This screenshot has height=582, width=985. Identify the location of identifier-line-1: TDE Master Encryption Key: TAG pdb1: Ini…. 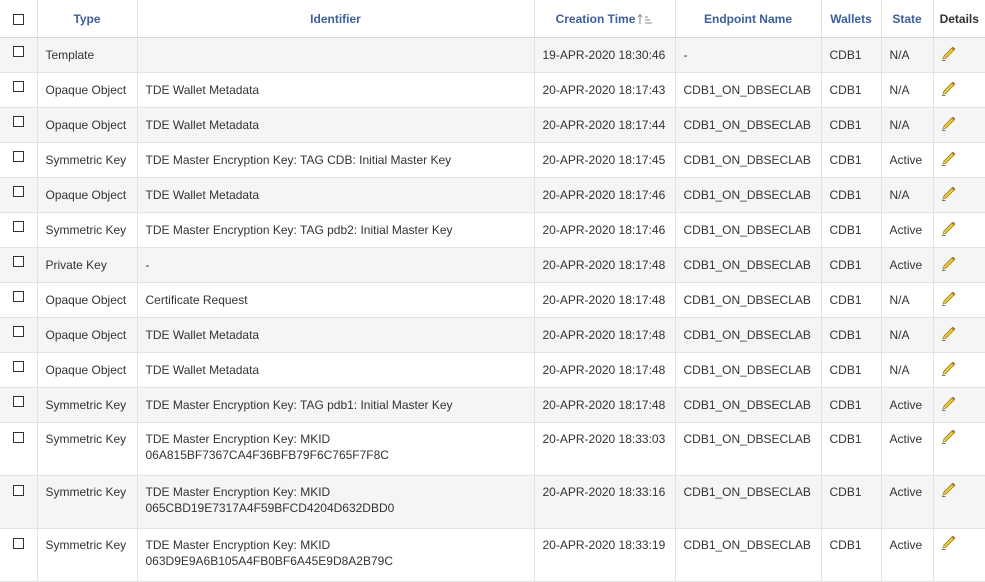
(299, 405).